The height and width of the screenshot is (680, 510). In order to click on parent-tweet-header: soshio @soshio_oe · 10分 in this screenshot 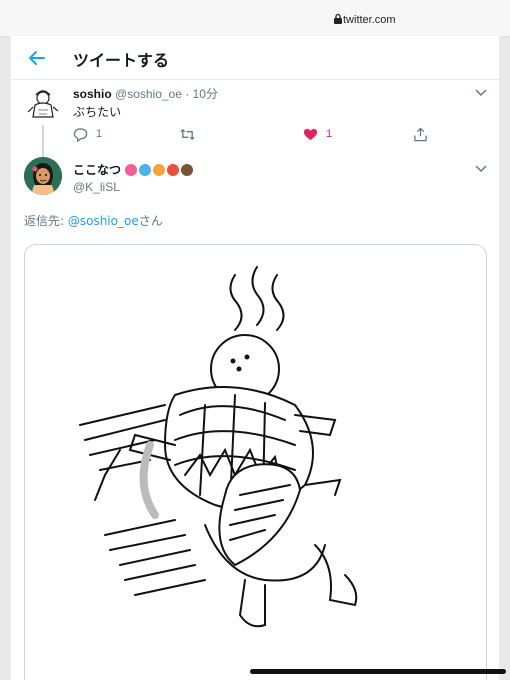, I will do `click(145, 93)`.